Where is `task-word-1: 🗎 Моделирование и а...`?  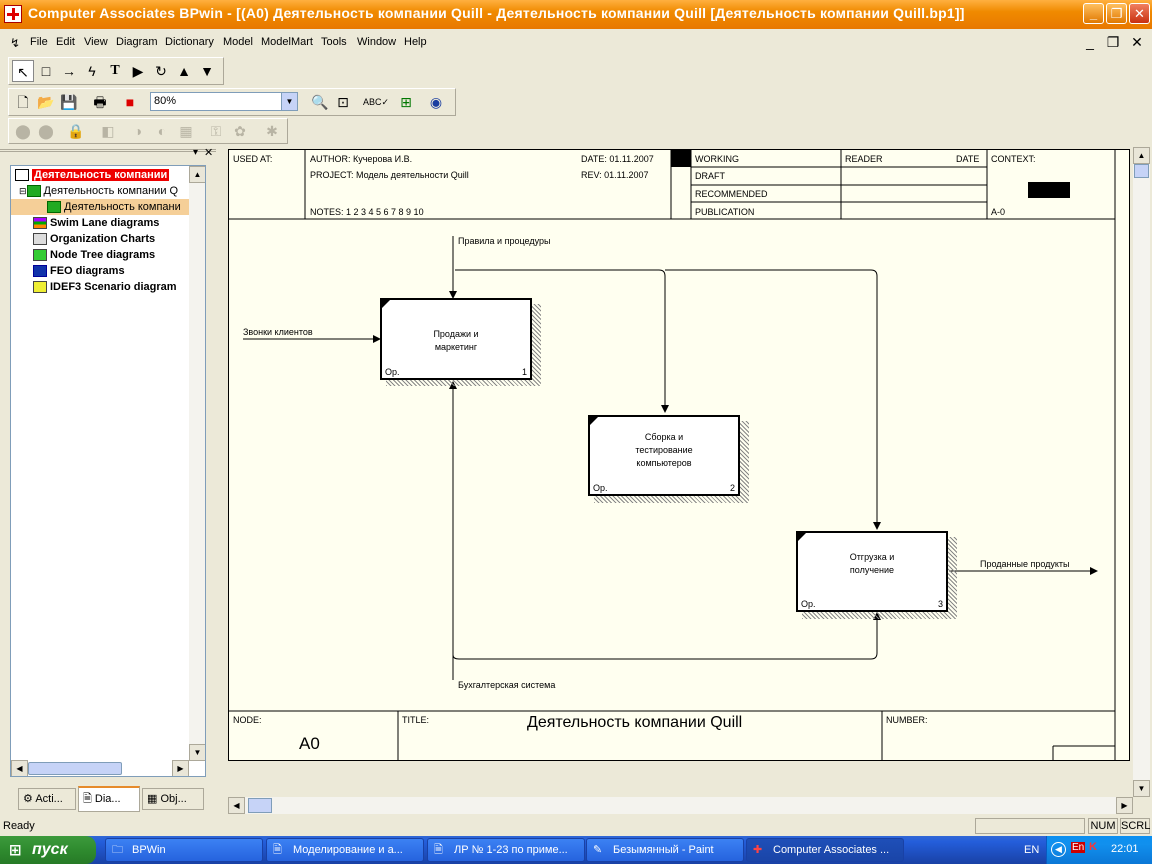
task-word-1: 🗎 Моделирование и а... is located at coordinates (345, 850).